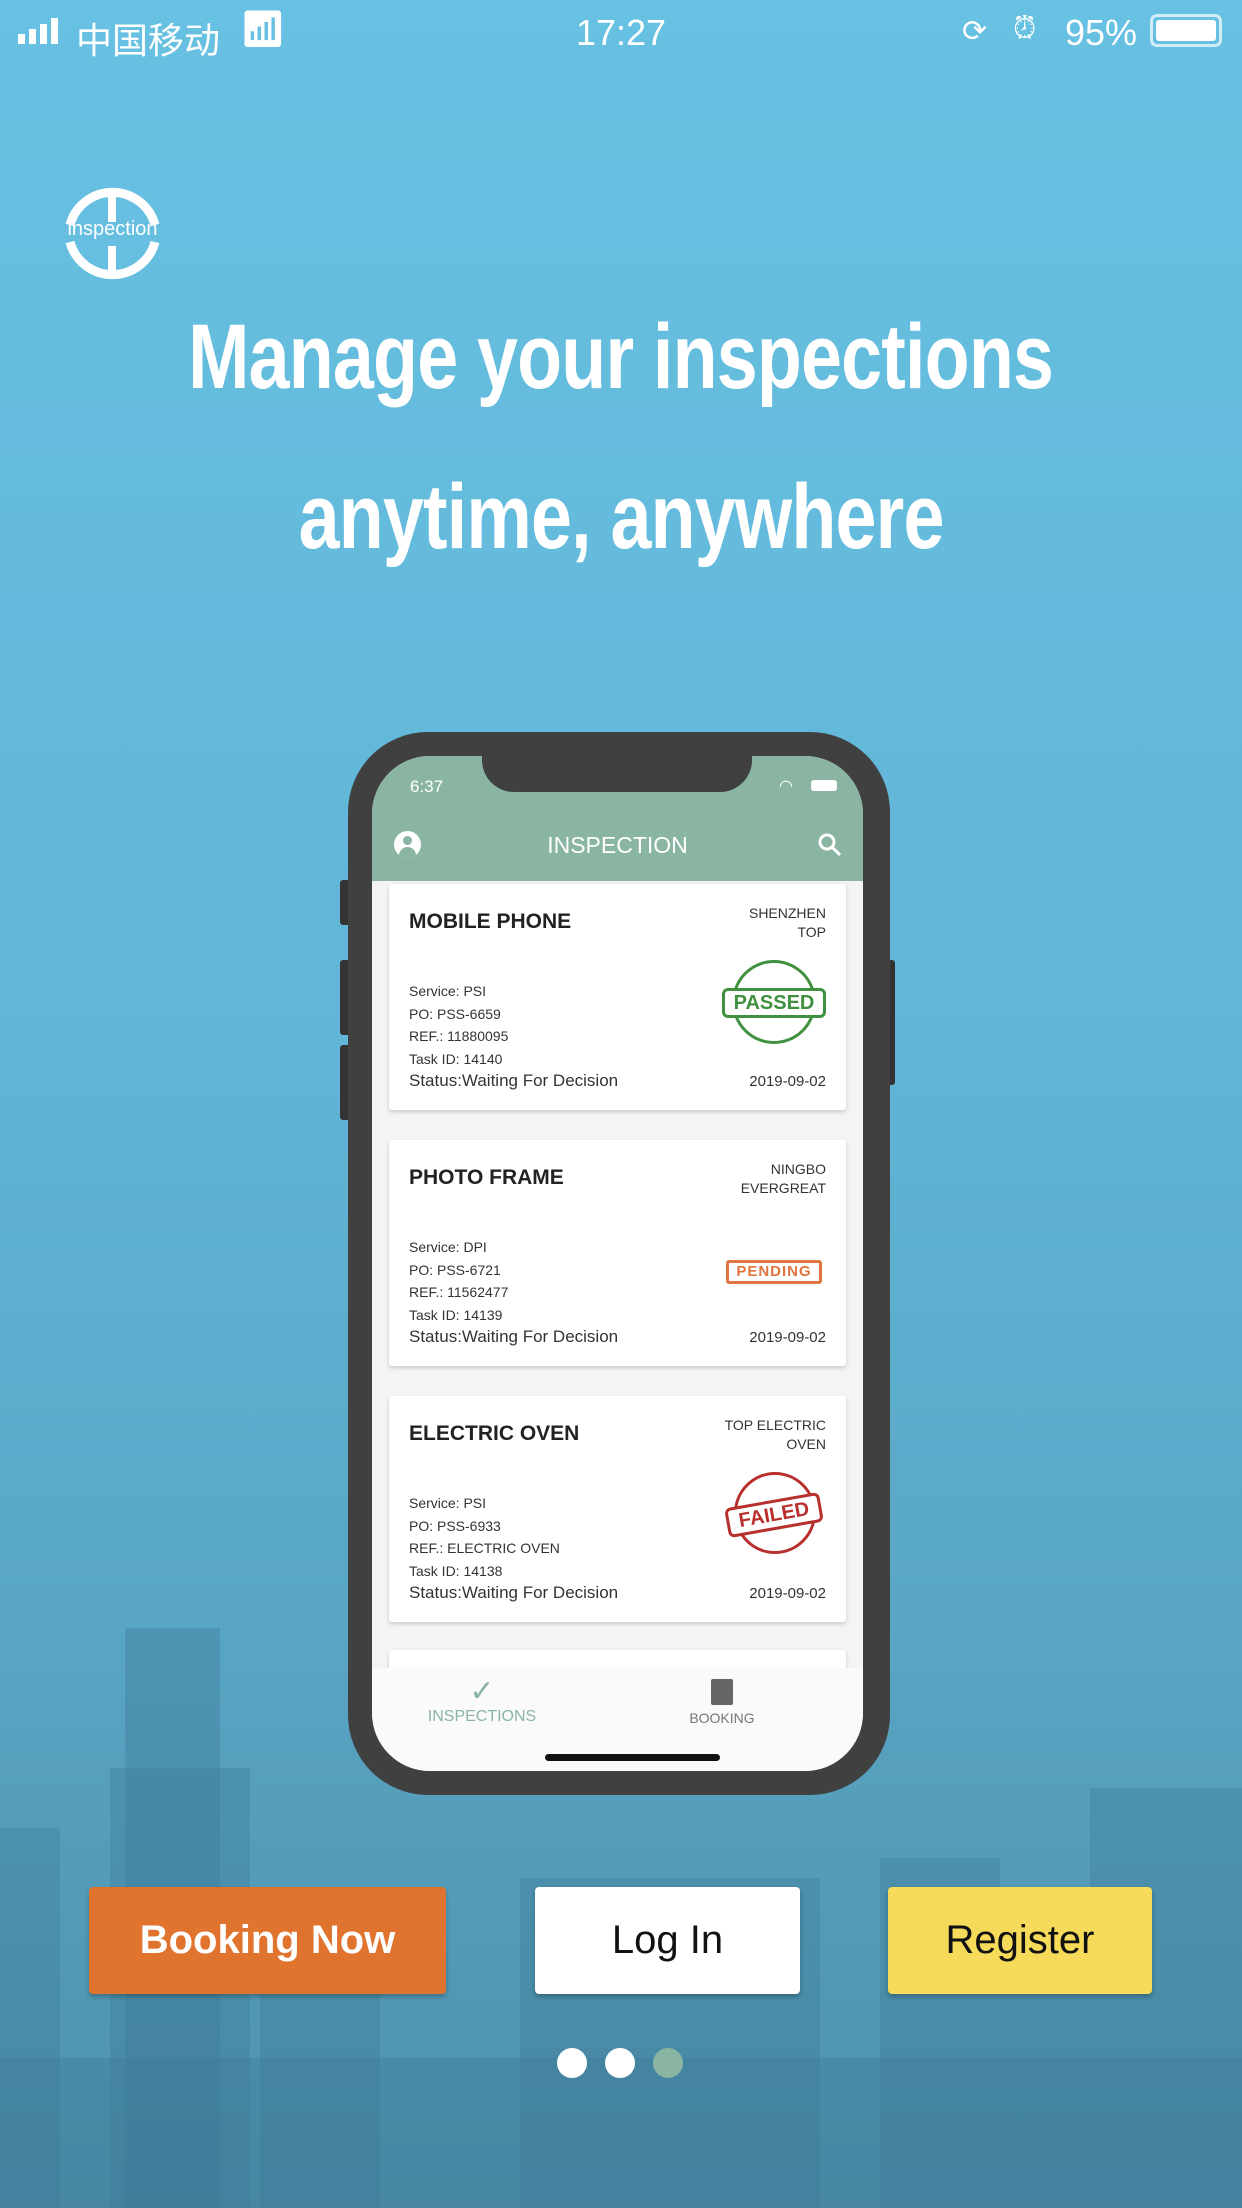 This screenshot has height=2208, width=1242. I want to click on check-icon: ✓, so click(482, 1691).